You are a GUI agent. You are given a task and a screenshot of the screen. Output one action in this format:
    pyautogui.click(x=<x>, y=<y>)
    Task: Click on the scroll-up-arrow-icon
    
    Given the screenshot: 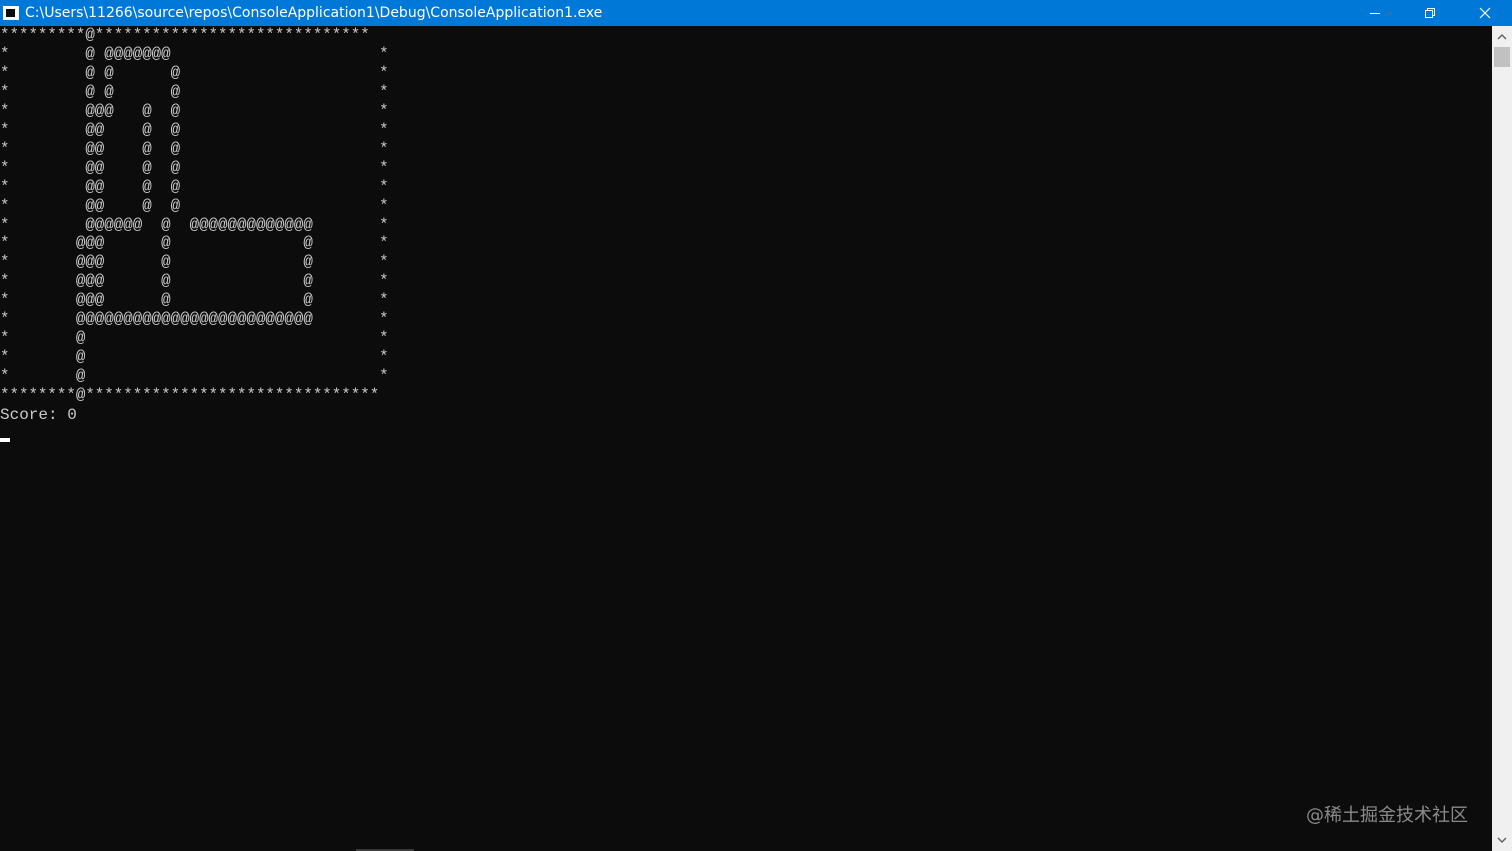 What is the action you would take?
    pyautogui.click(x=1502, y=37)
    